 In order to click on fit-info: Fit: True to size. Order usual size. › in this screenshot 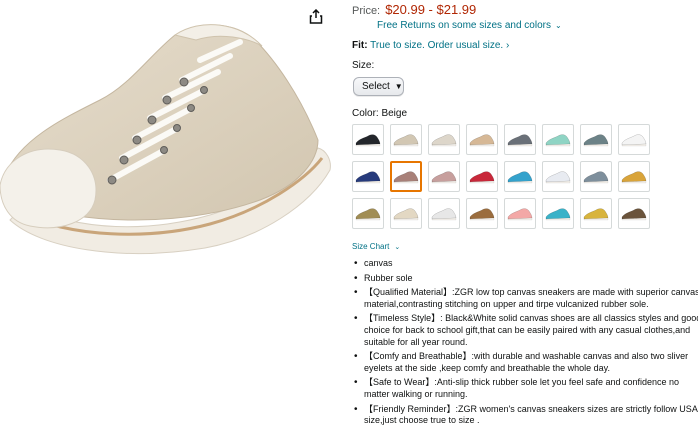, I will do `click(430, 45)`.